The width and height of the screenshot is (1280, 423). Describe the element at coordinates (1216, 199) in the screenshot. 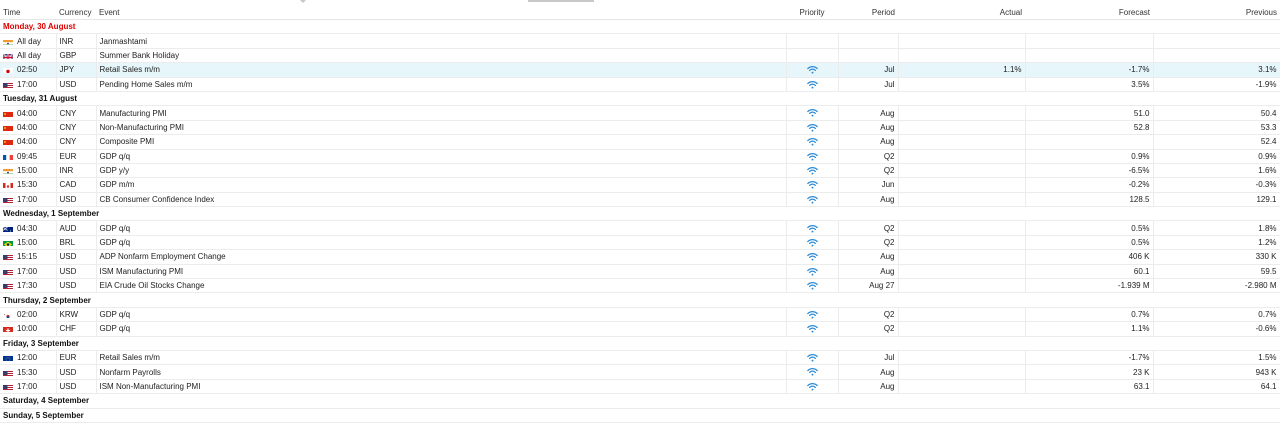

I see `previous-cell: 129.1` at that location.